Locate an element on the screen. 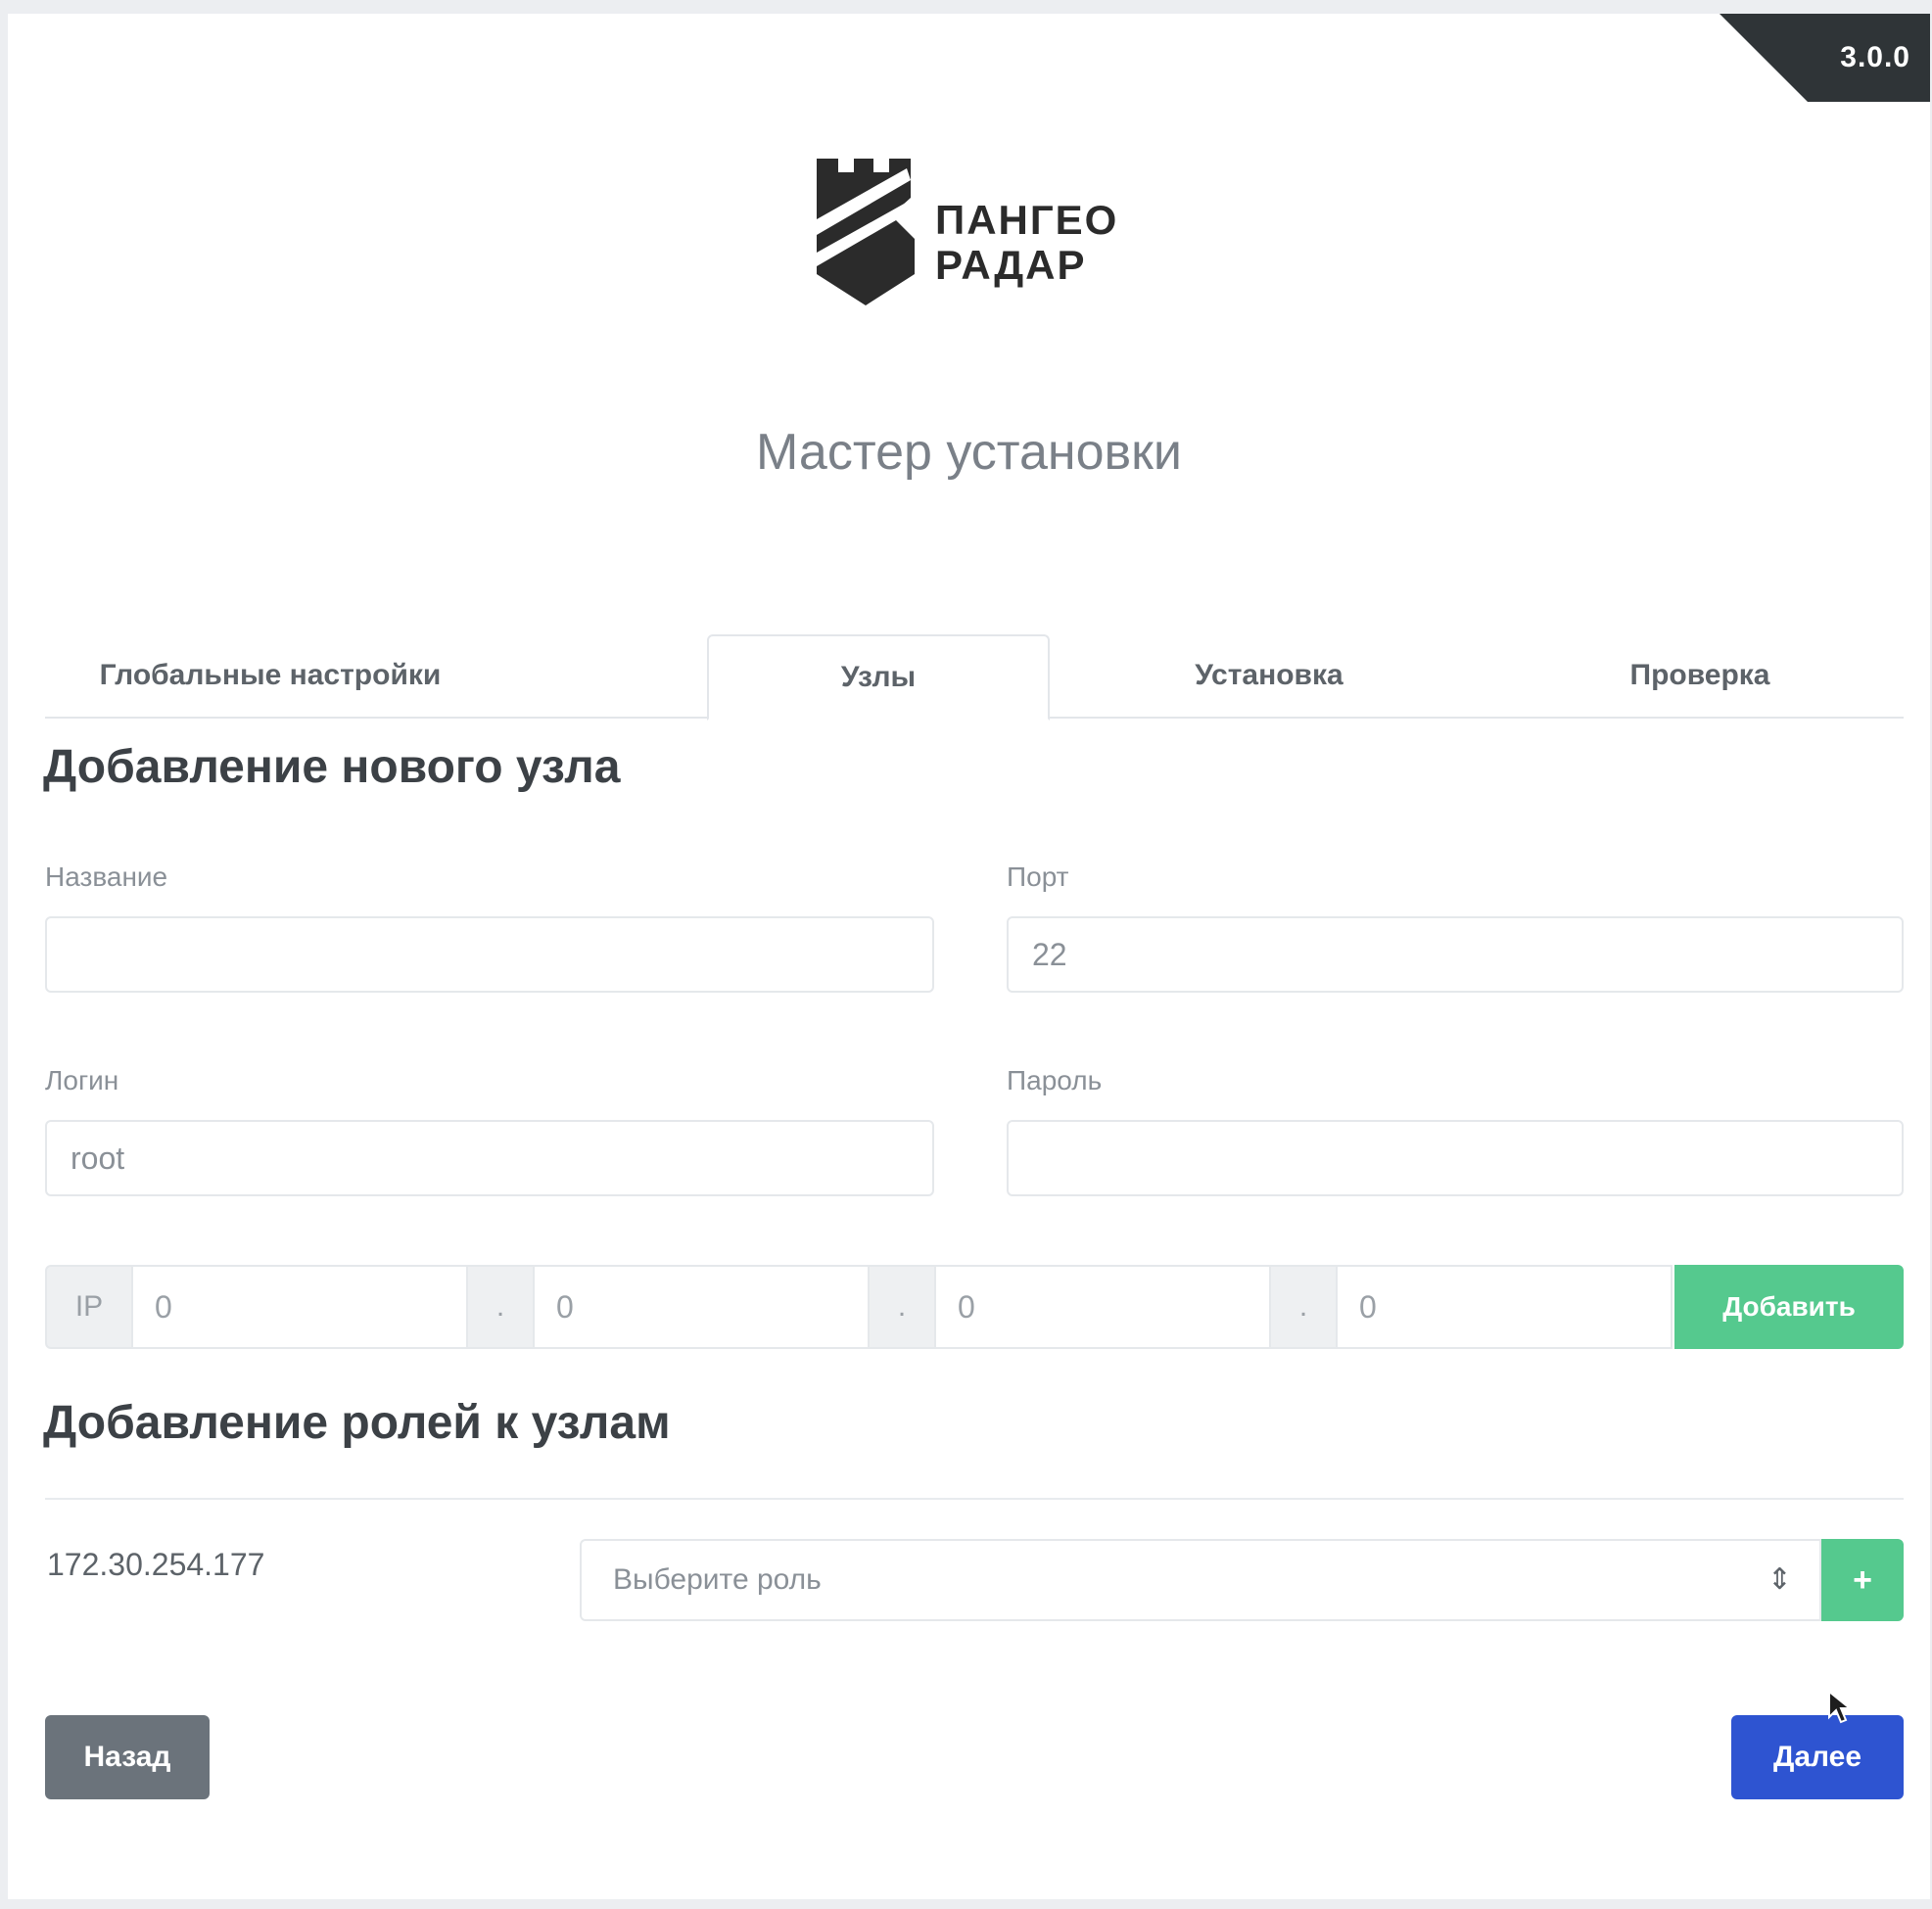 The image size is (1932, 1909). tab-label: Проверка is located at coordinates (1700, 675).